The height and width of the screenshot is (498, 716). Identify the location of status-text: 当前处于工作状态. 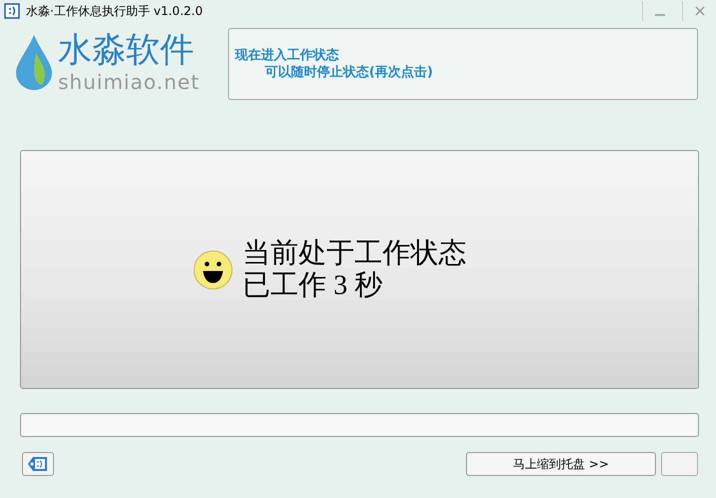
(354, 254).